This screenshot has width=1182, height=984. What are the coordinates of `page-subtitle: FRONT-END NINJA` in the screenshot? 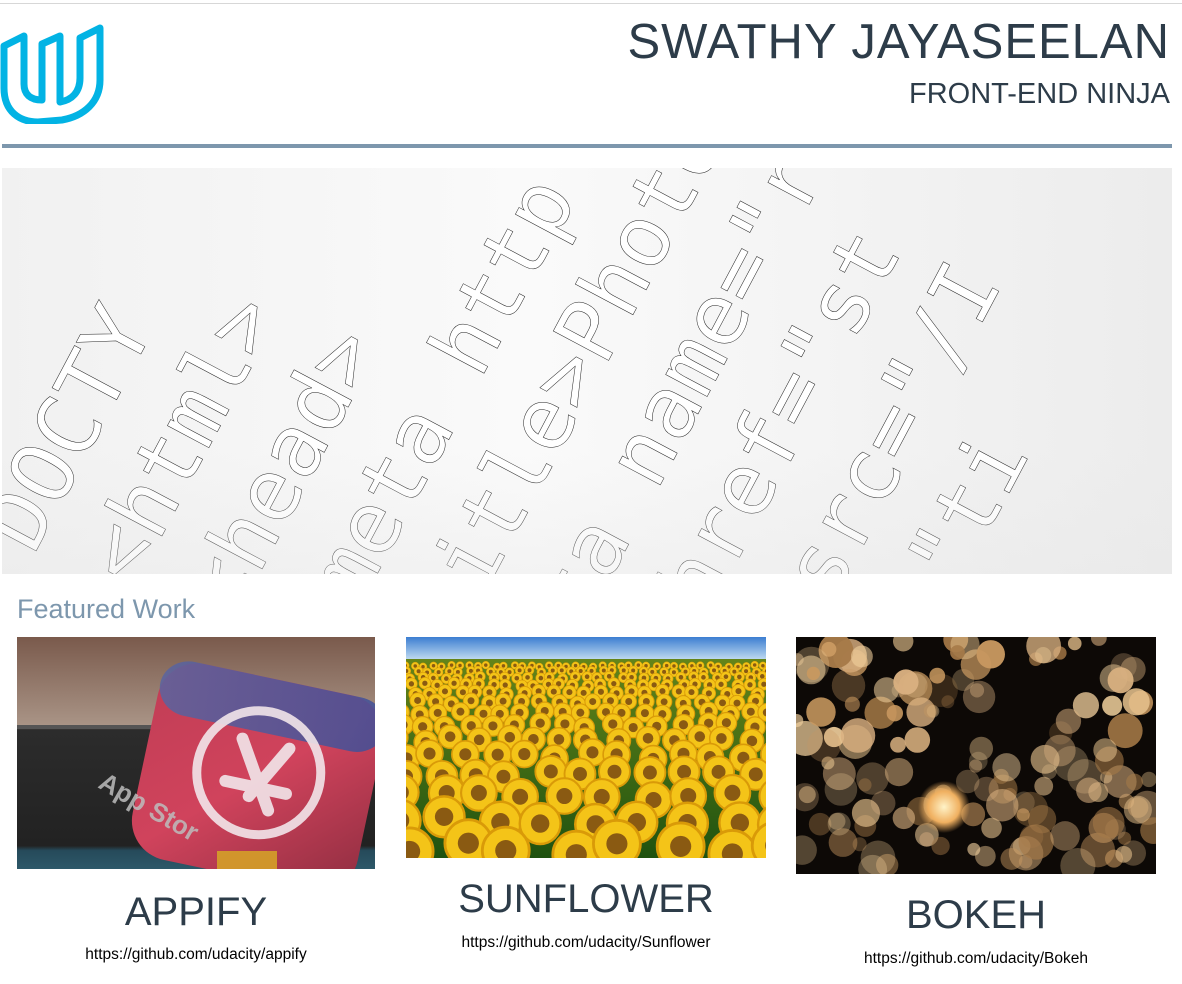 It's located at (1039, 94).